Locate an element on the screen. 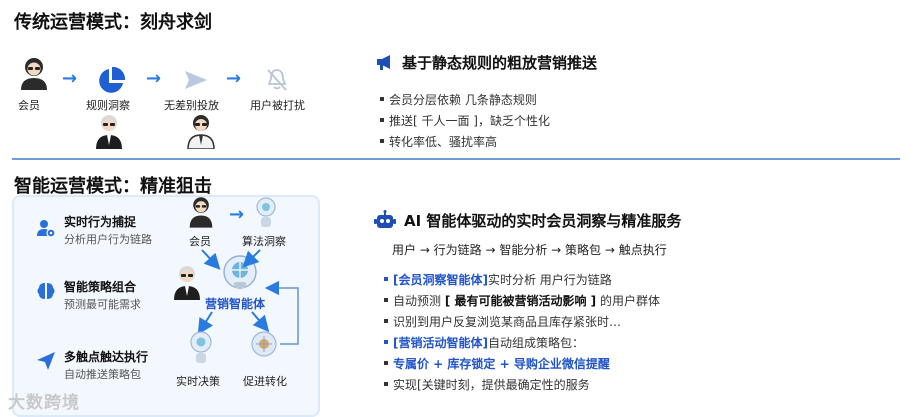 This screenshot has height=417, width=915. robot-icon is located at coordinates (385, 222).